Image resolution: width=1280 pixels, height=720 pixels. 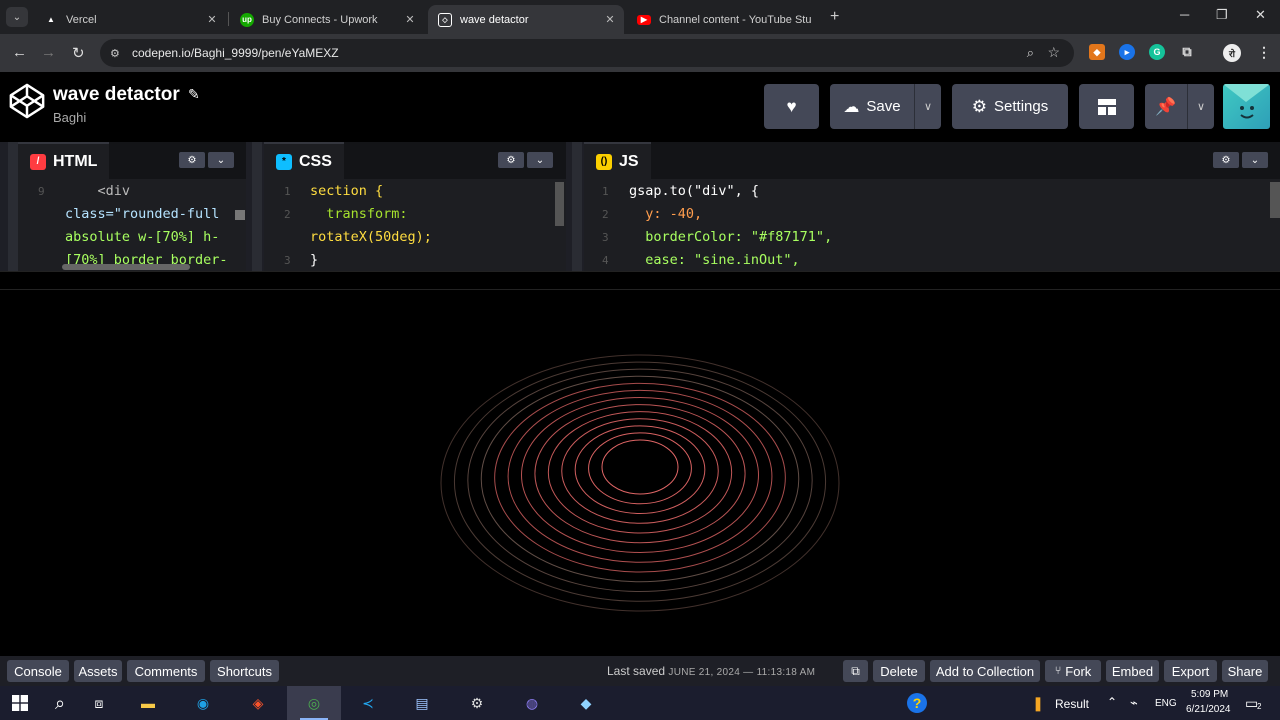 I want to click on wave-ring, so click(x=640, y=474).